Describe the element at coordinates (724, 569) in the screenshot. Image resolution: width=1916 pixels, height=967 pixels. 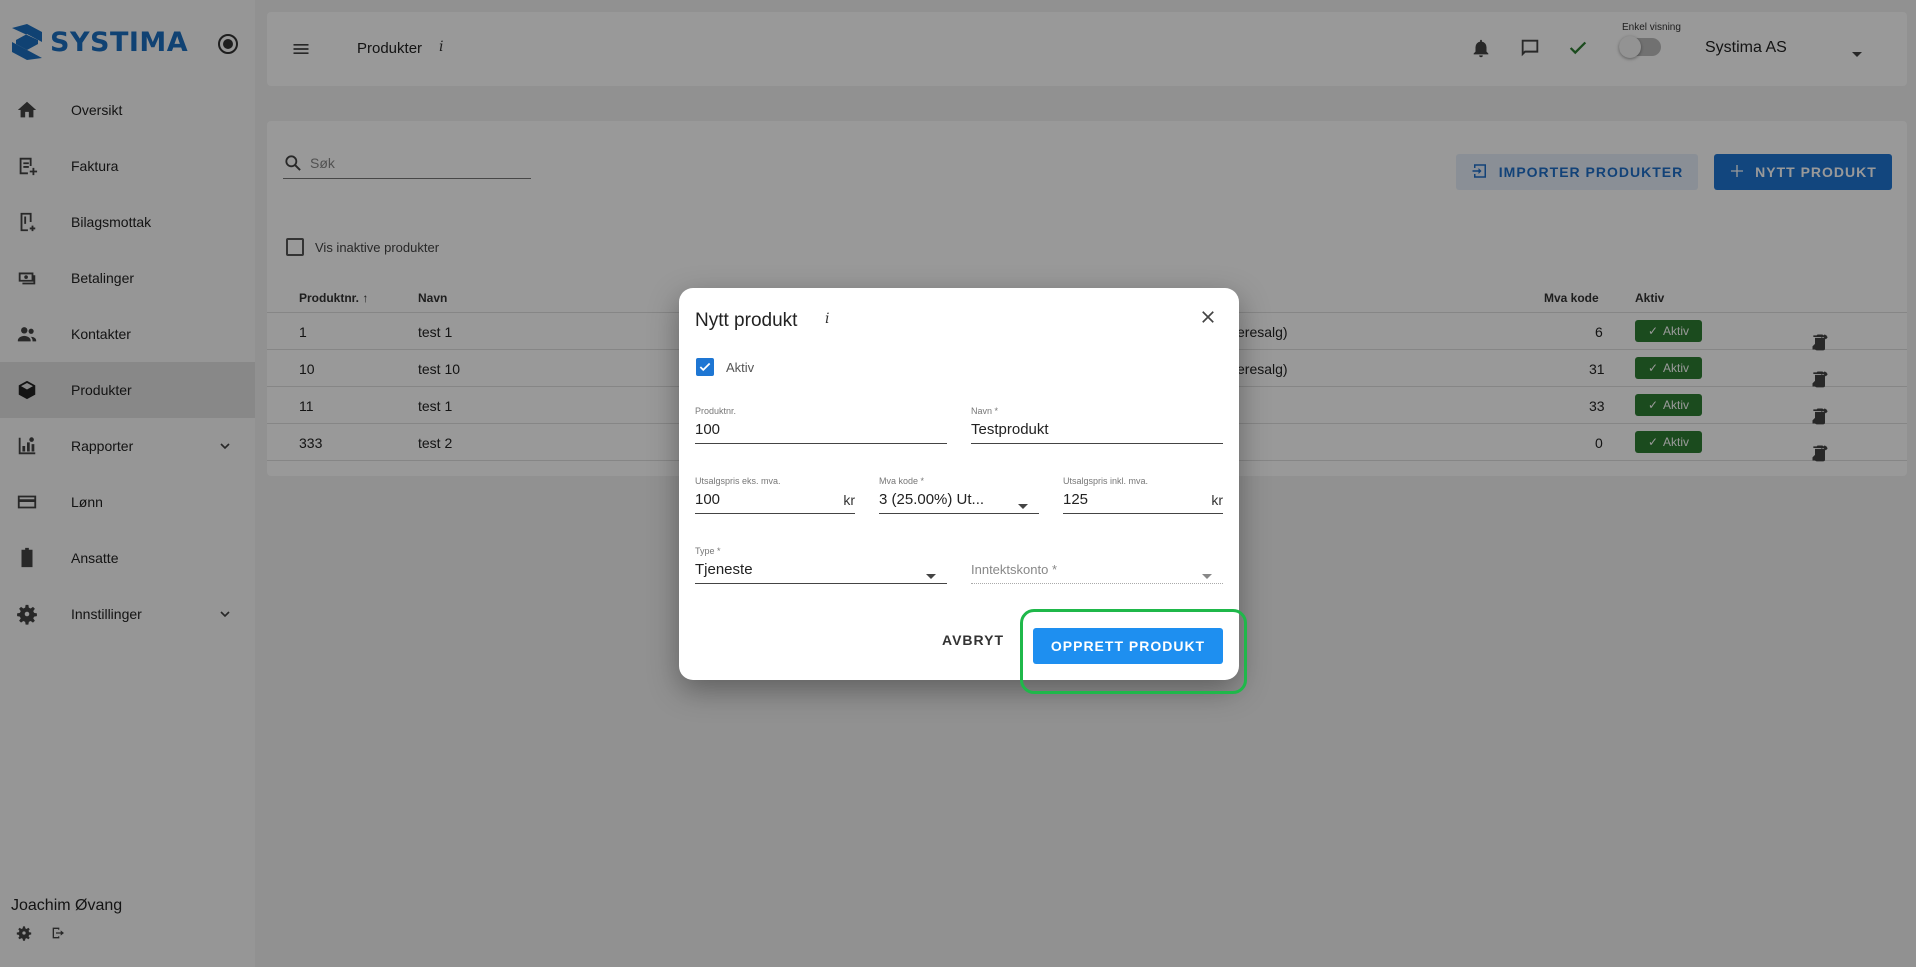
I see `type-value: Tjeneste` at that location.